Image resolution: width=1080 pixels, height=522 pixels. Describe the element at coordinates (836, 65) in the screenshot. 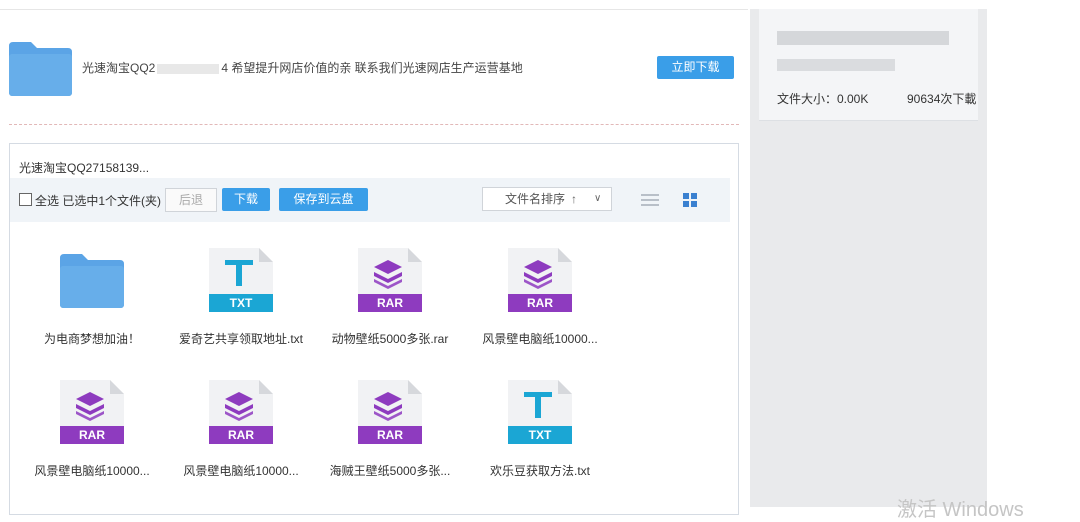

I see `redacted-subtitle` at that location.